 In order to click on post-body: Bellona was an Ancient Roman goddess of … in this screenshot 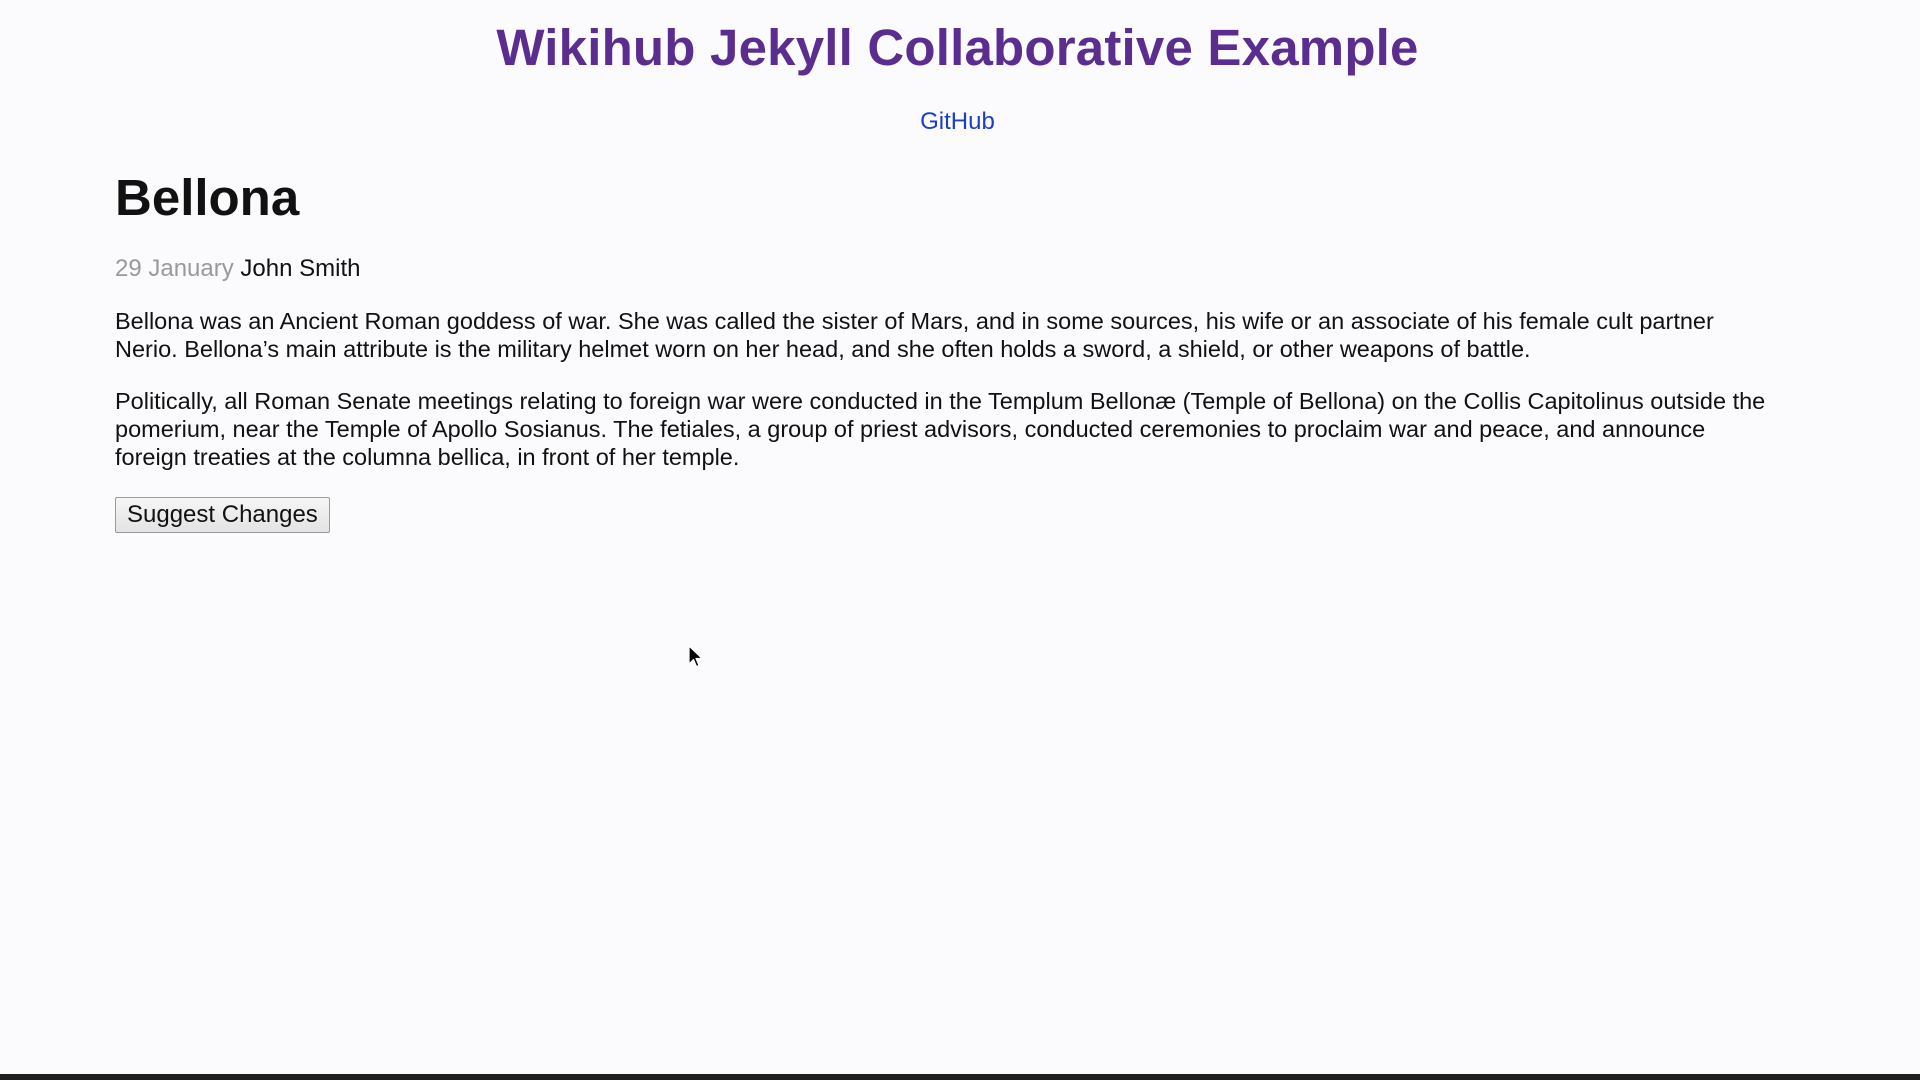, I will do `click(945, 389)`.